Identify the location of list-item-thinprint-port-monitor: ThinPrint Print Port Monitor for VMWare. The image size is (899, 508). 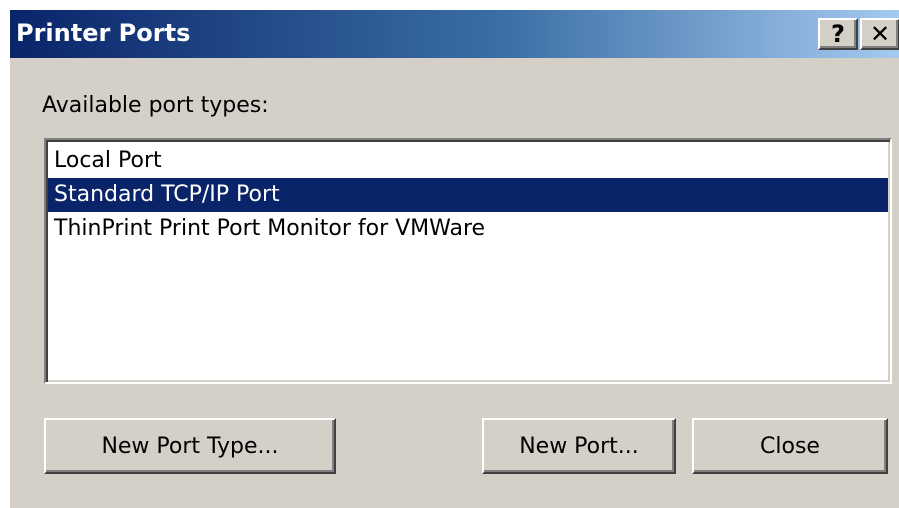
(468, 229).